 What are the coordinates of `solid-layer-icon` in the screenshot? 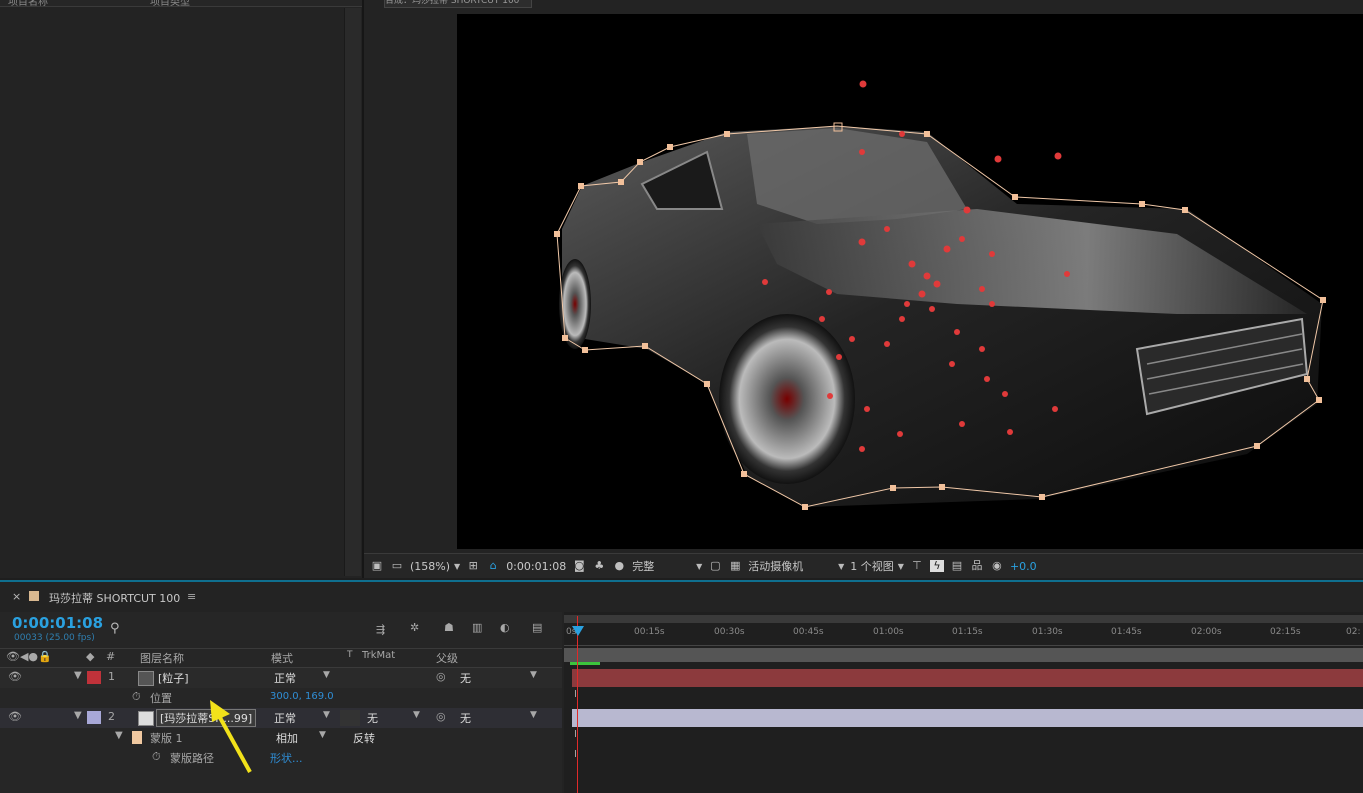 It's located at (146, 678).